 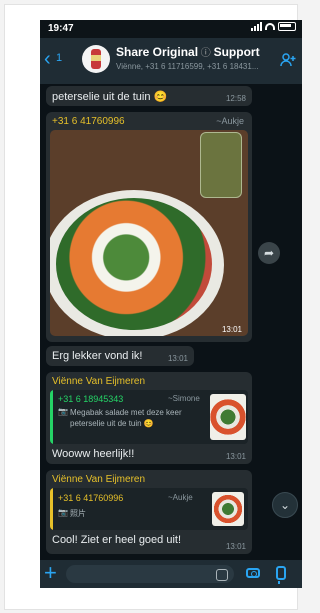 I want to click on wifi-icon, so click(x=270, y=26).